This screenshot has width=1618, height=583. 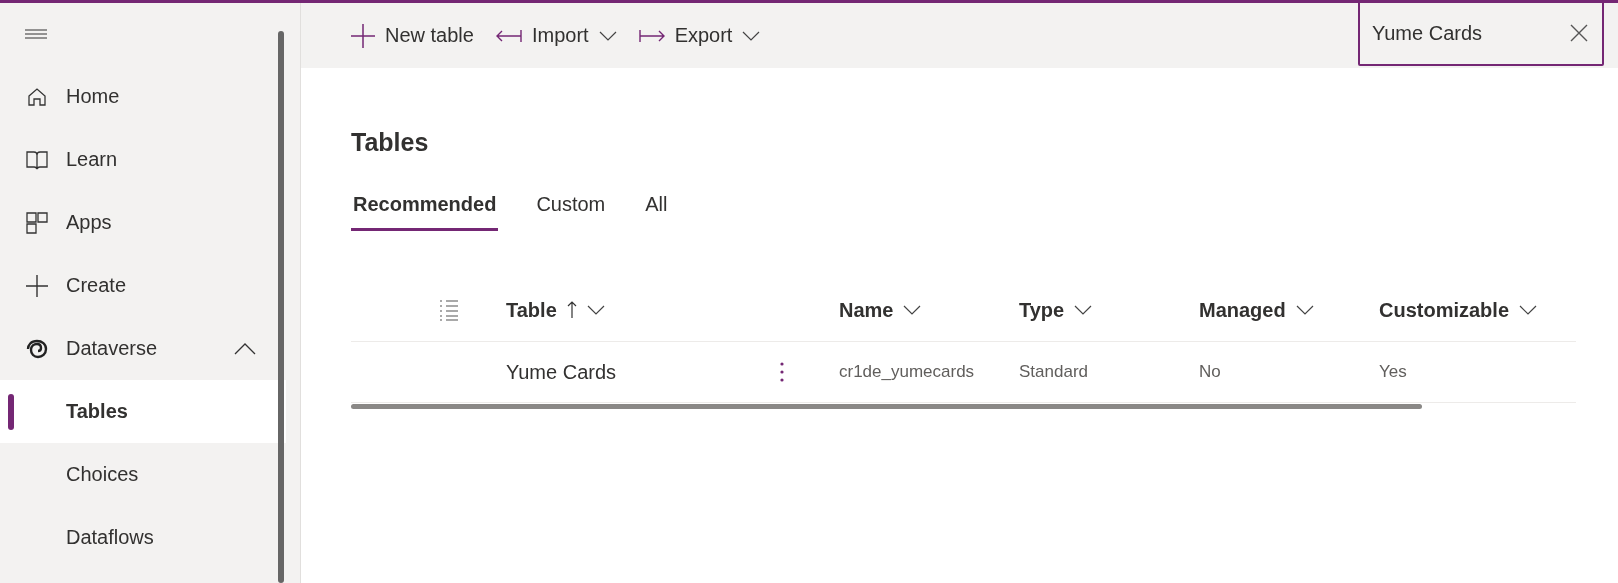 What do you see at coordinates (425, 208) in the screenshot?
I see `tab: Recommended` at bounding box center [425, 208].